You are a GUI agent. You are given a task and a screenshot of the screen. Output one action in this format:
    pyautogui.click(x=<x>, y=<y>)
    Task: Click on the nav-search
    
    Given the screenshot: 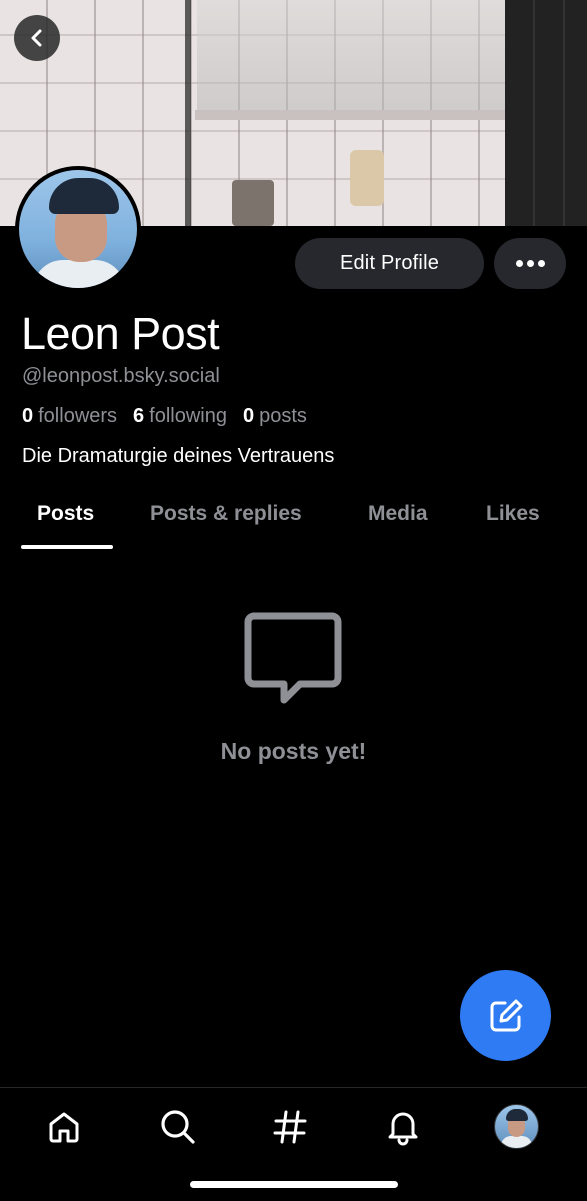 What is the action you would take?
    pyautogui.click(x=178, y=1127)
    